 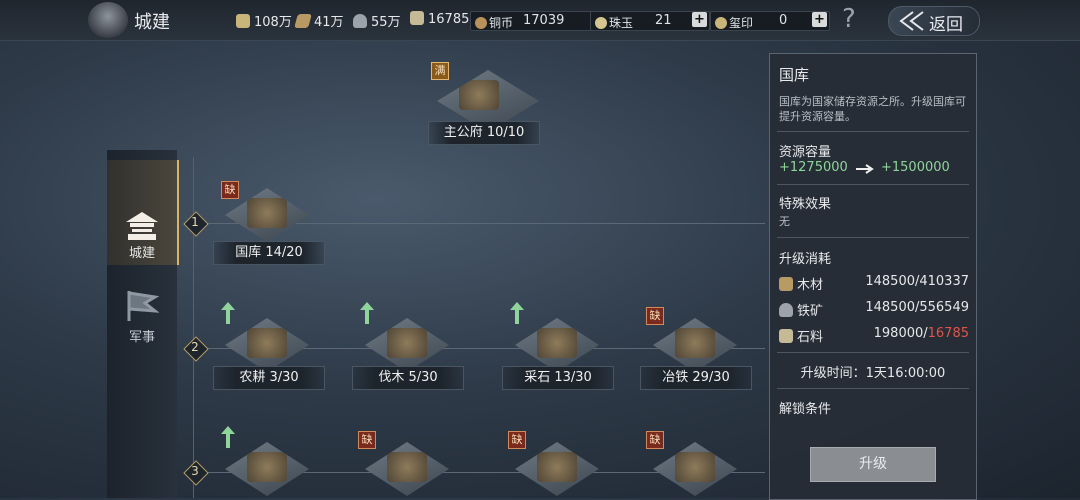 What do you see at coordinates (439, 19) in the screenshot?
I see `stone-resource: 16785` at bounding box center [439, 19].